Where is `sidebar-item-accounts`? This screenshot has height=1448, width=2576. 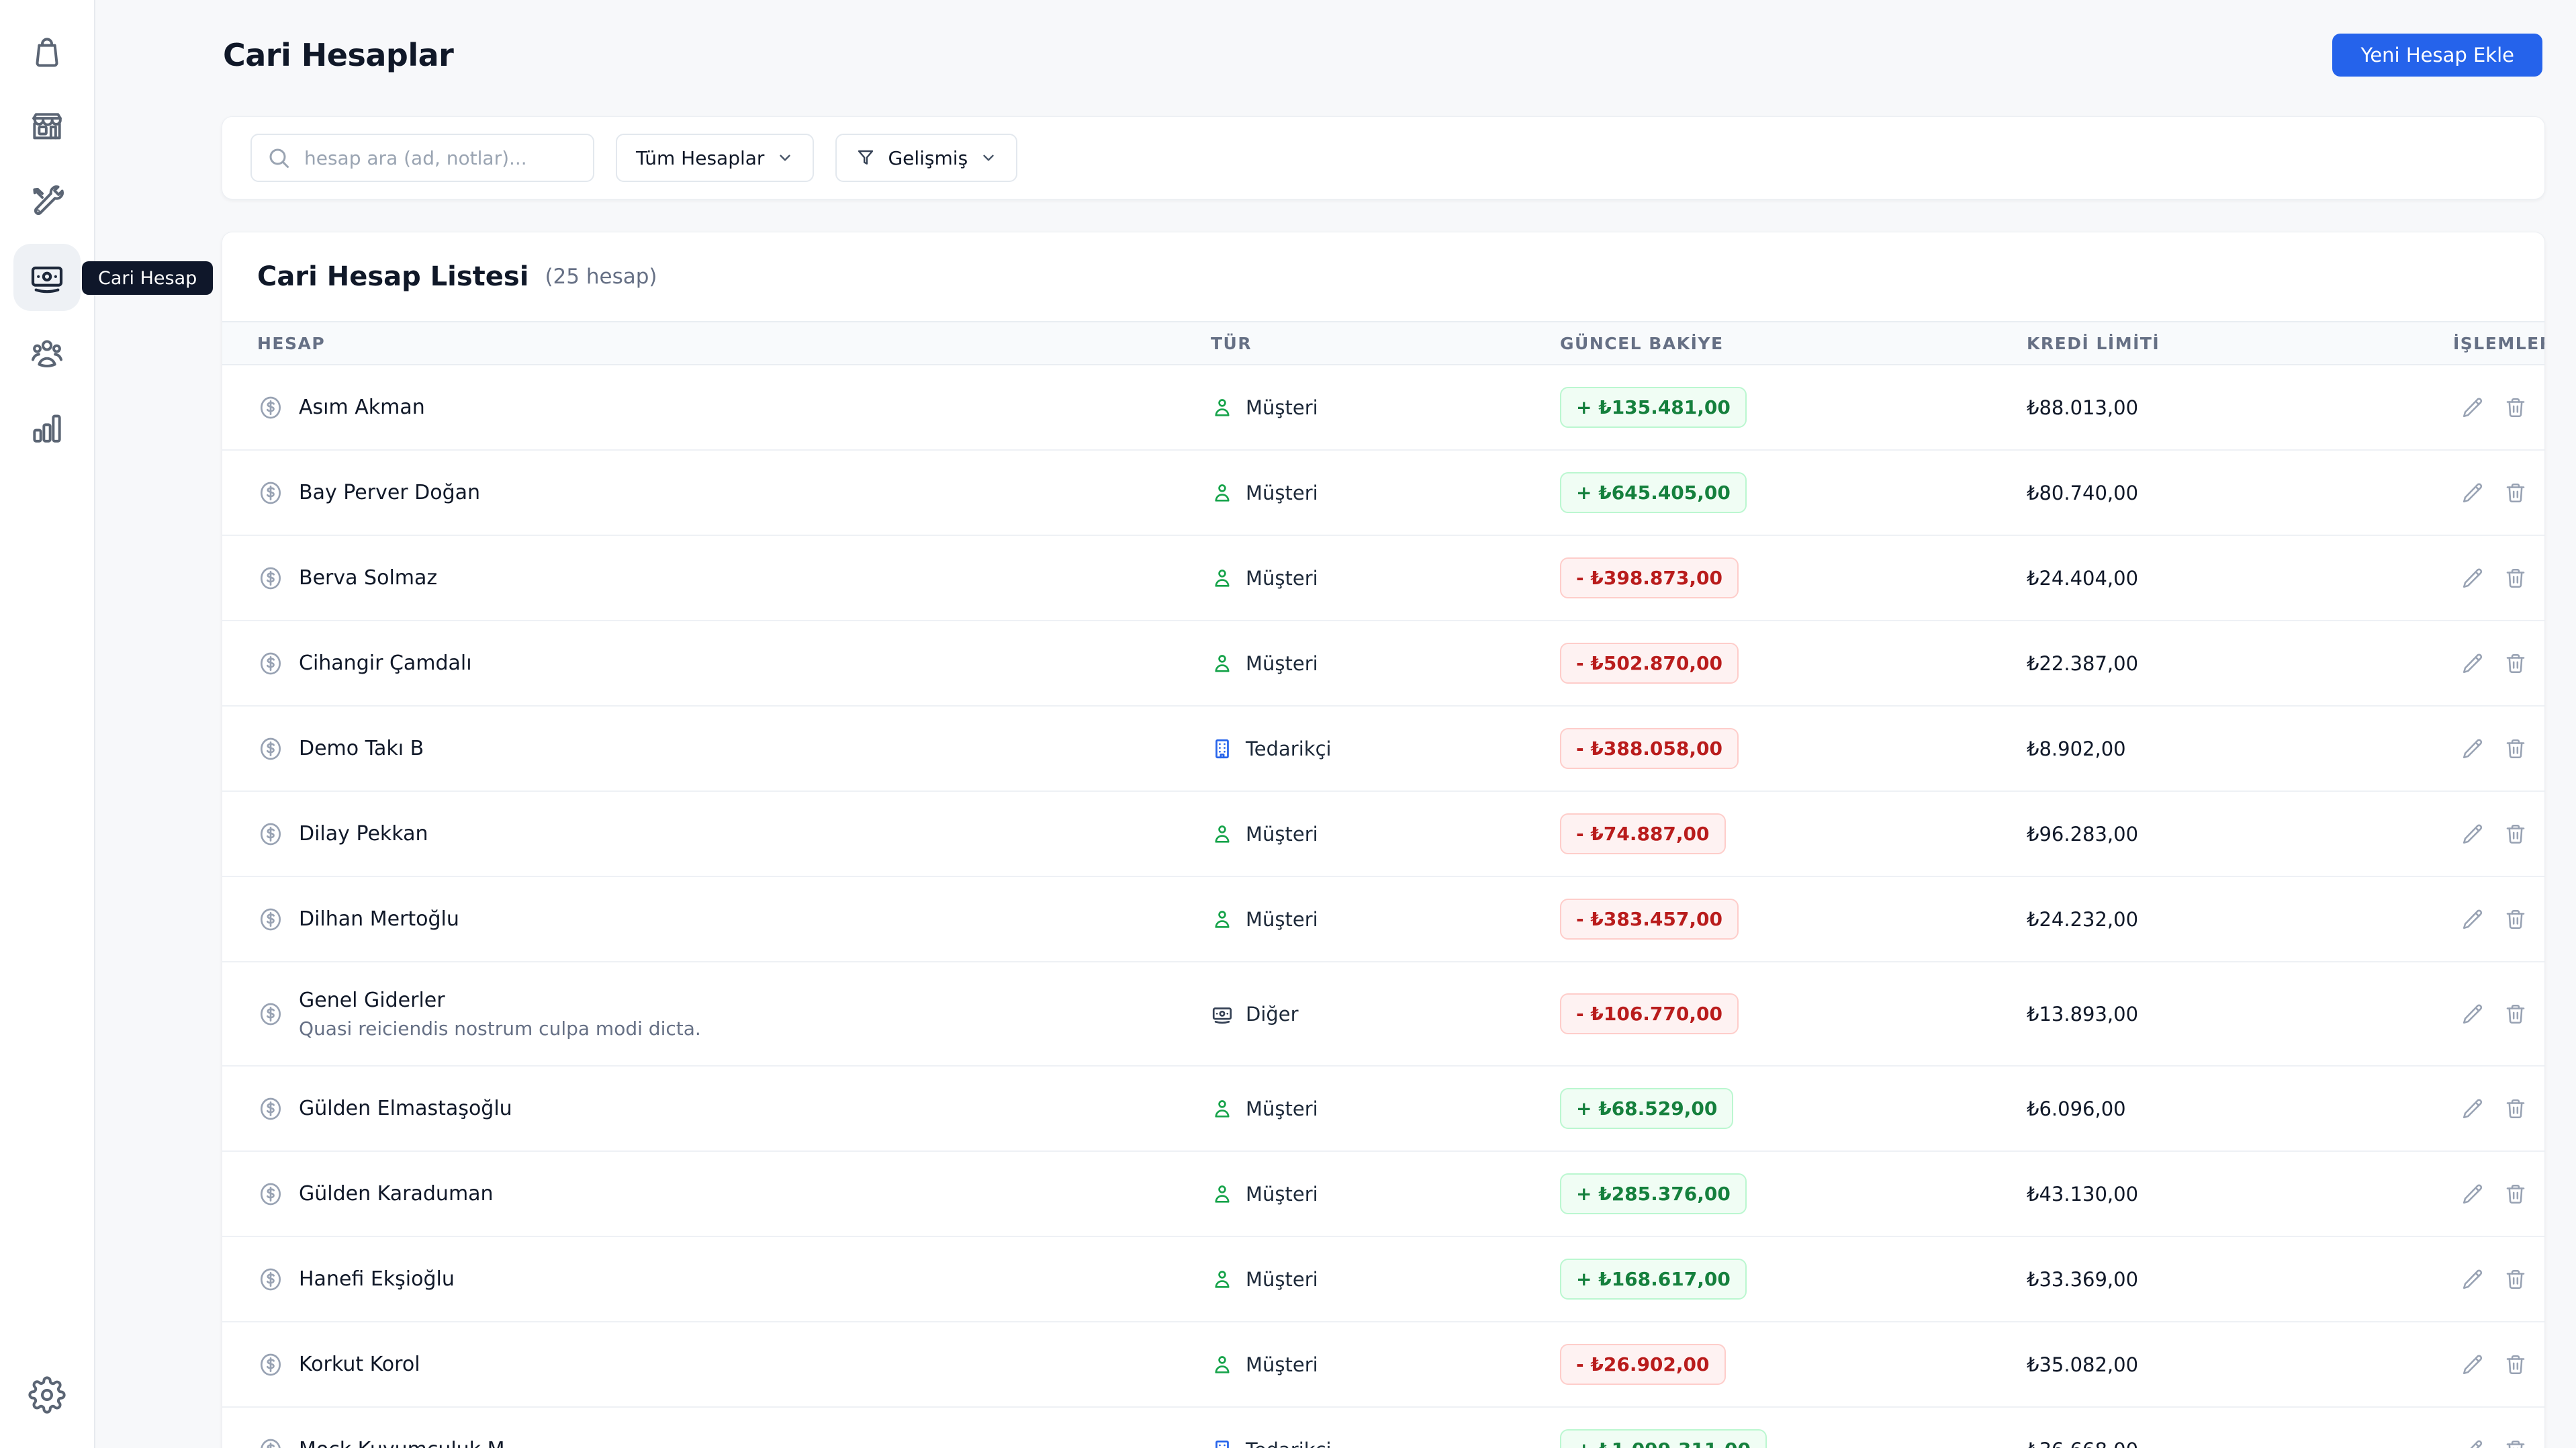 sidebar-item-accounts is located at coordinates (47, 278).